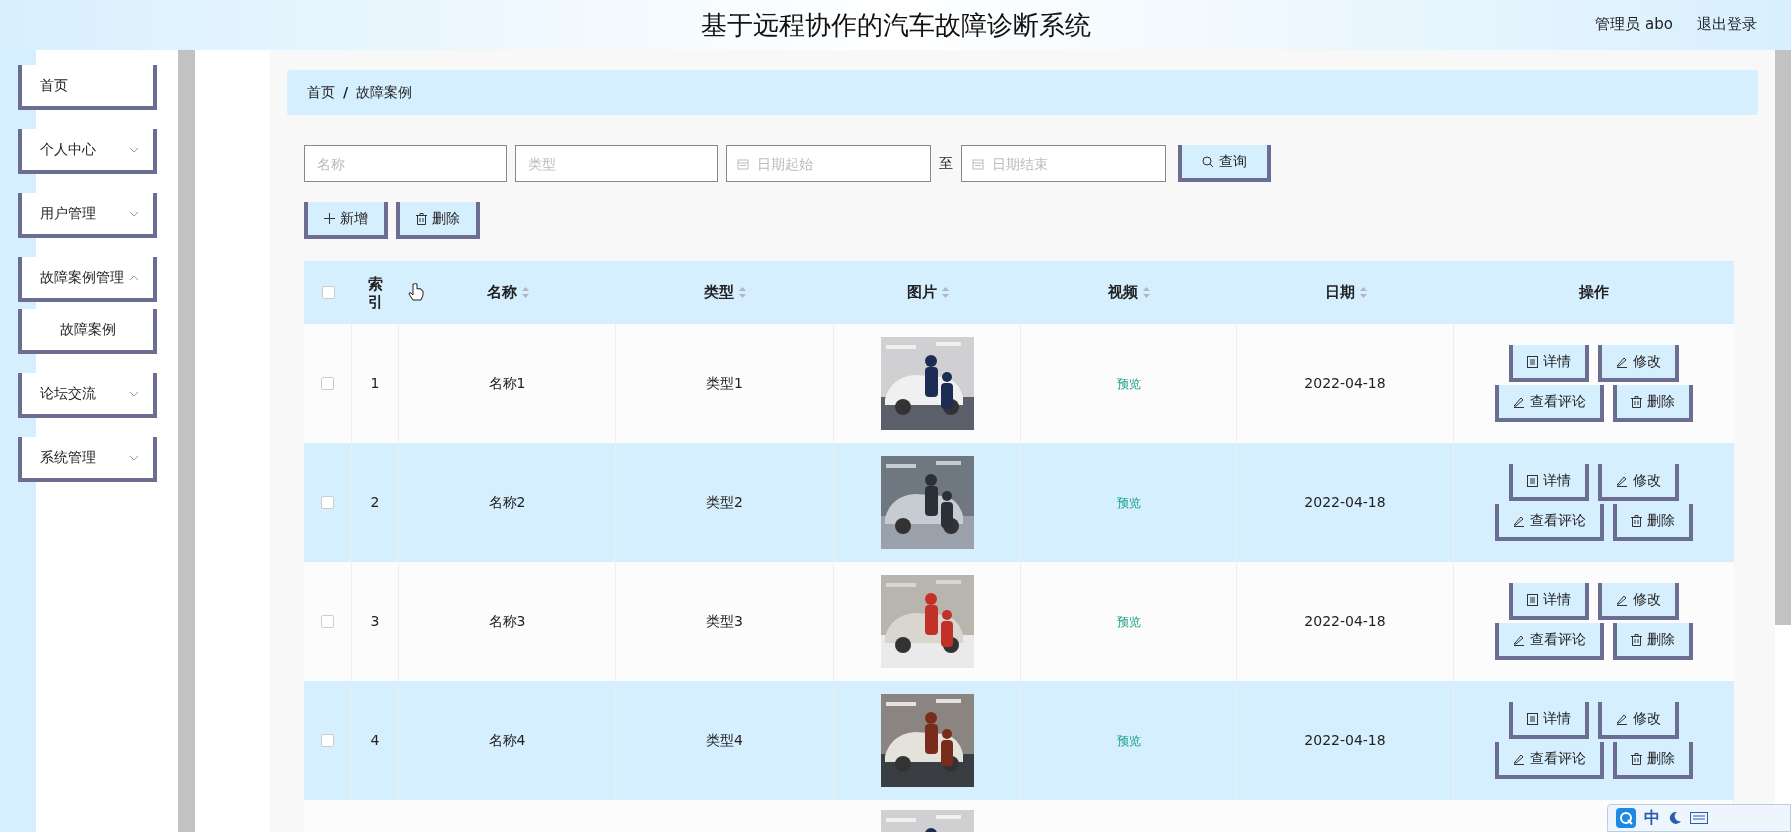 The height and width of the screenshot is (832, 1791). Describe the element at coordinates (719, 292) in the screenshot. I see `column-header: 类型` at that location.